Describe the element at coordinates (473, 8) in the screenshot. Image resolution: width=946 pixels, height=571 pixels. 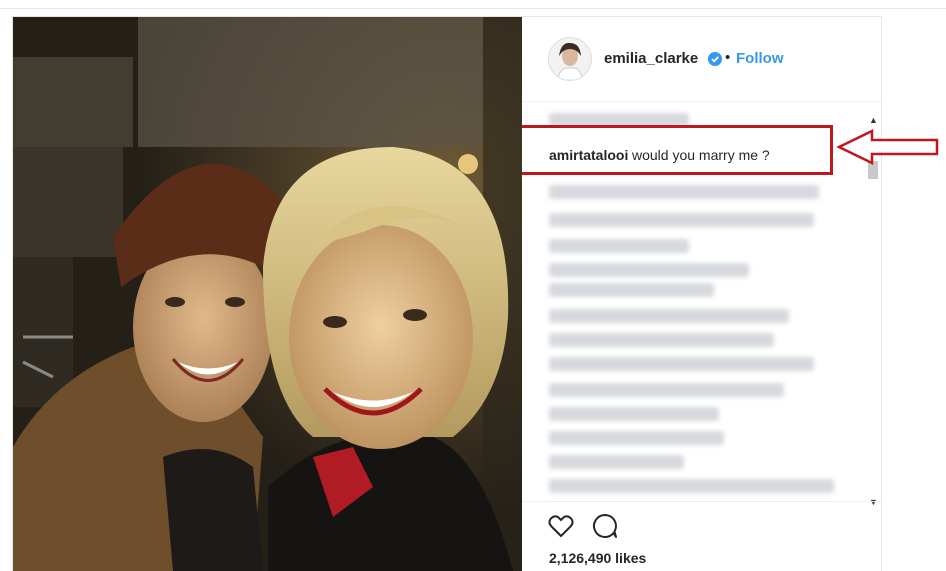
I see `top-divider` at that location.